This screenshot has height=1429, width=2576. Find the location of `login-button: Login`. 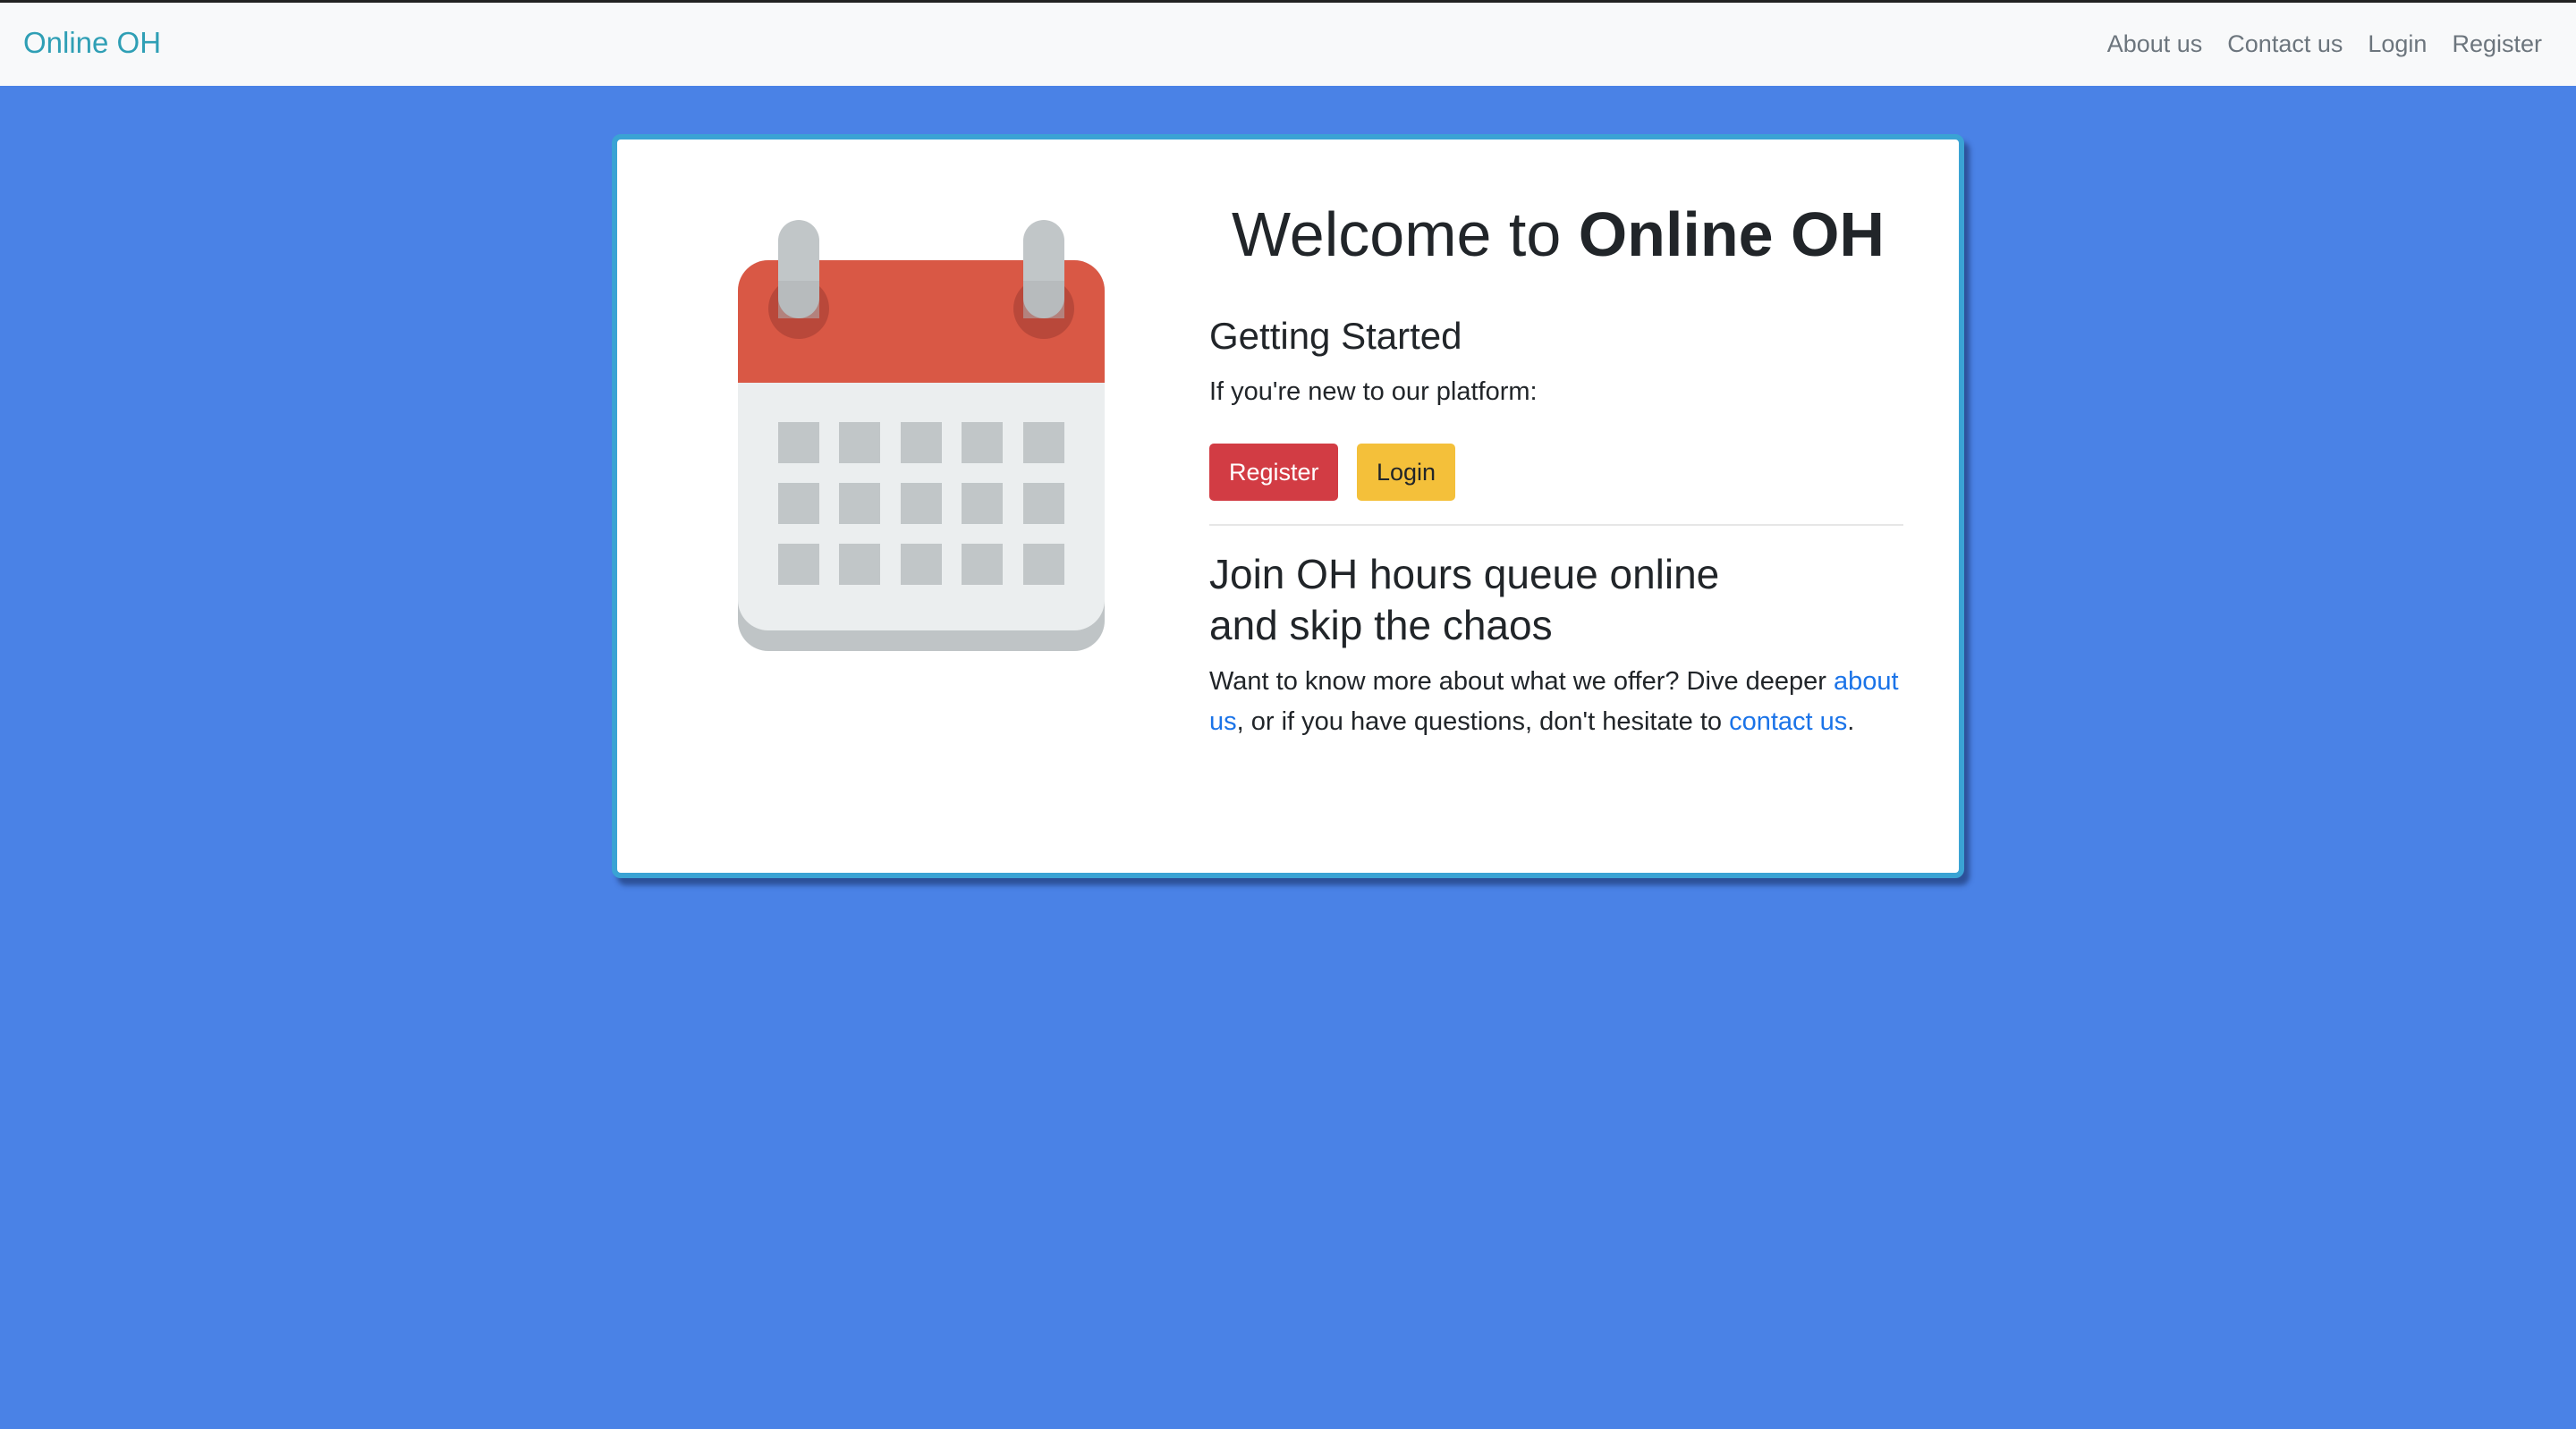

login-button: Login is located at coordinates (1406, 472).